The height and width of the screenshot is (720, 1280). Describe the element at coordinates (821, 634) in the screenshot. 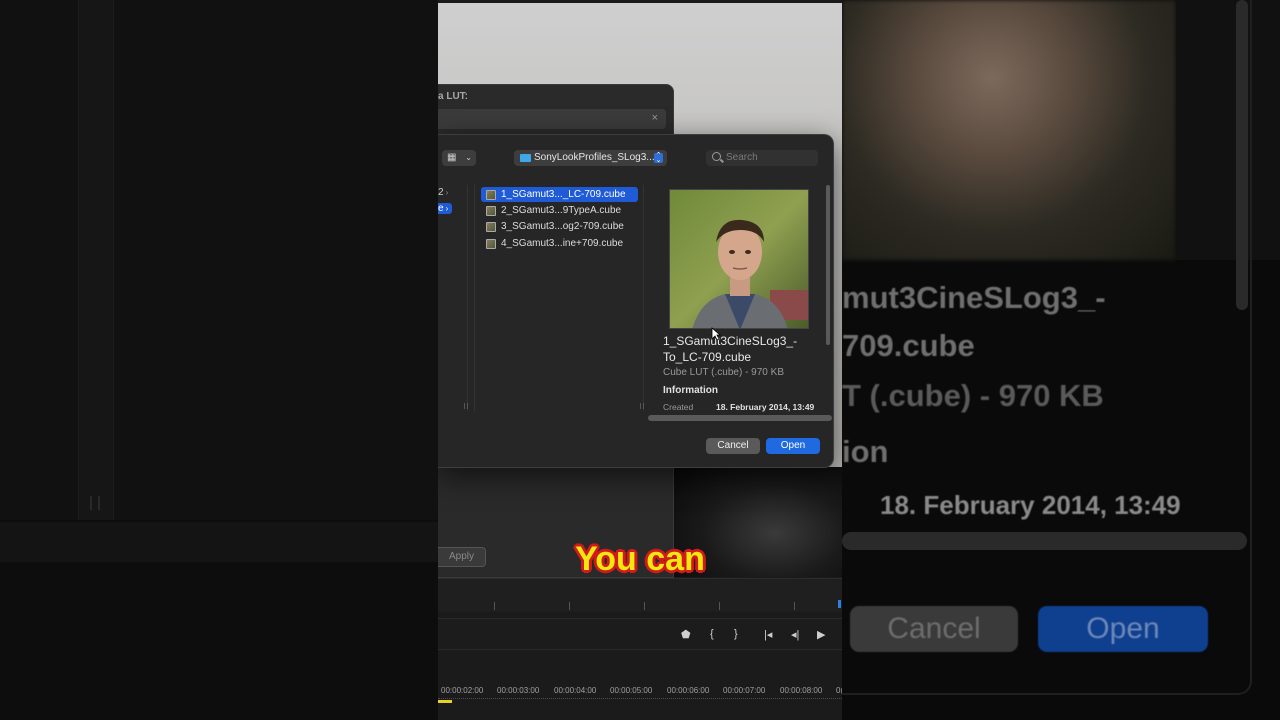

I see `play-icon: ▶` at that location.